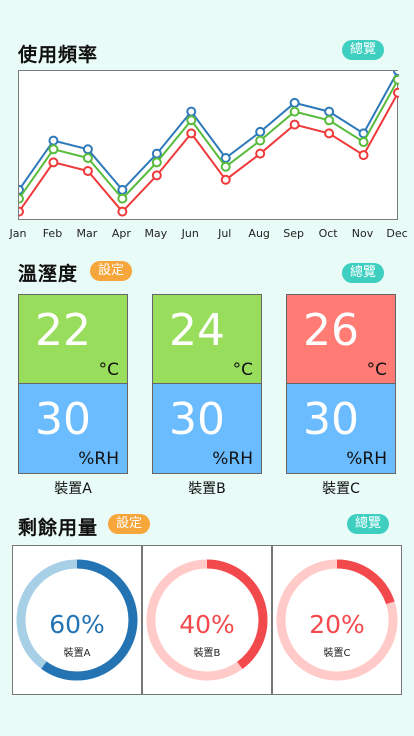 The image size is (414, 736). Describe the element at coordinates (63, 330) in the screenshot. I see `temperature-value: 22` at that location.